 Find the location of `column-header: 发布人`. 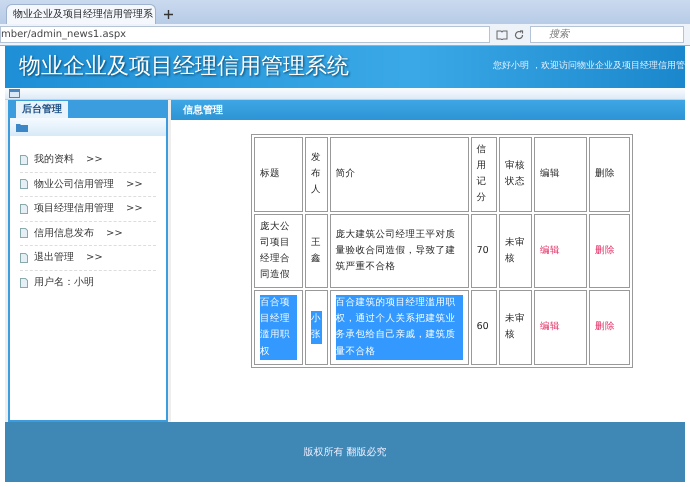

column-header: 发布人 is located at coordinates (316, 174).